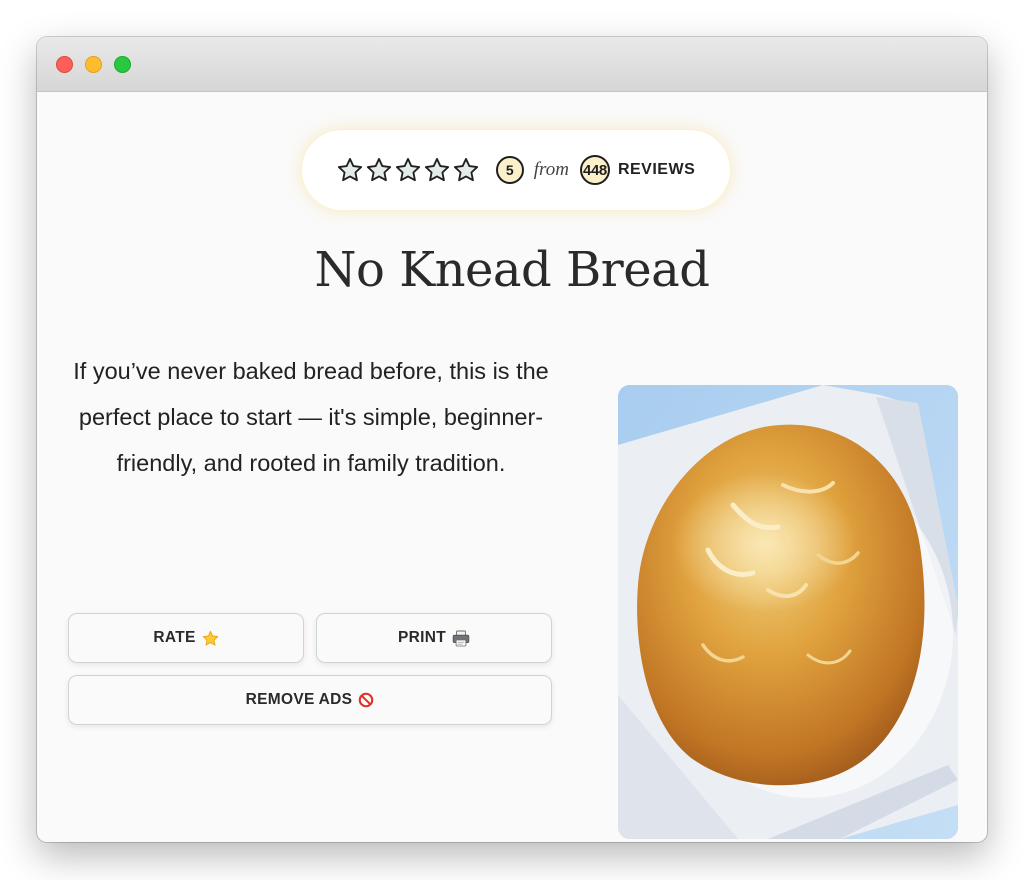 This screenshot has height=880, width=1024. I want to click on rating-from-label: from, so click(551, 169).